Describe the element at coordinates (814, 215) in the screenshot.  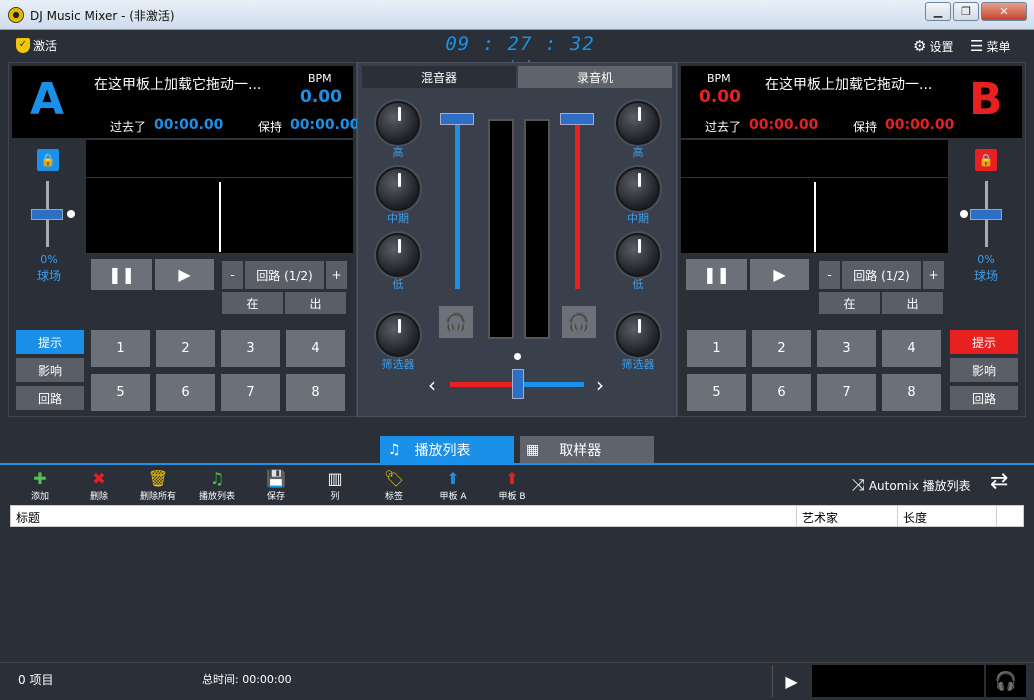
I see `deck-b-waveform` at that location.